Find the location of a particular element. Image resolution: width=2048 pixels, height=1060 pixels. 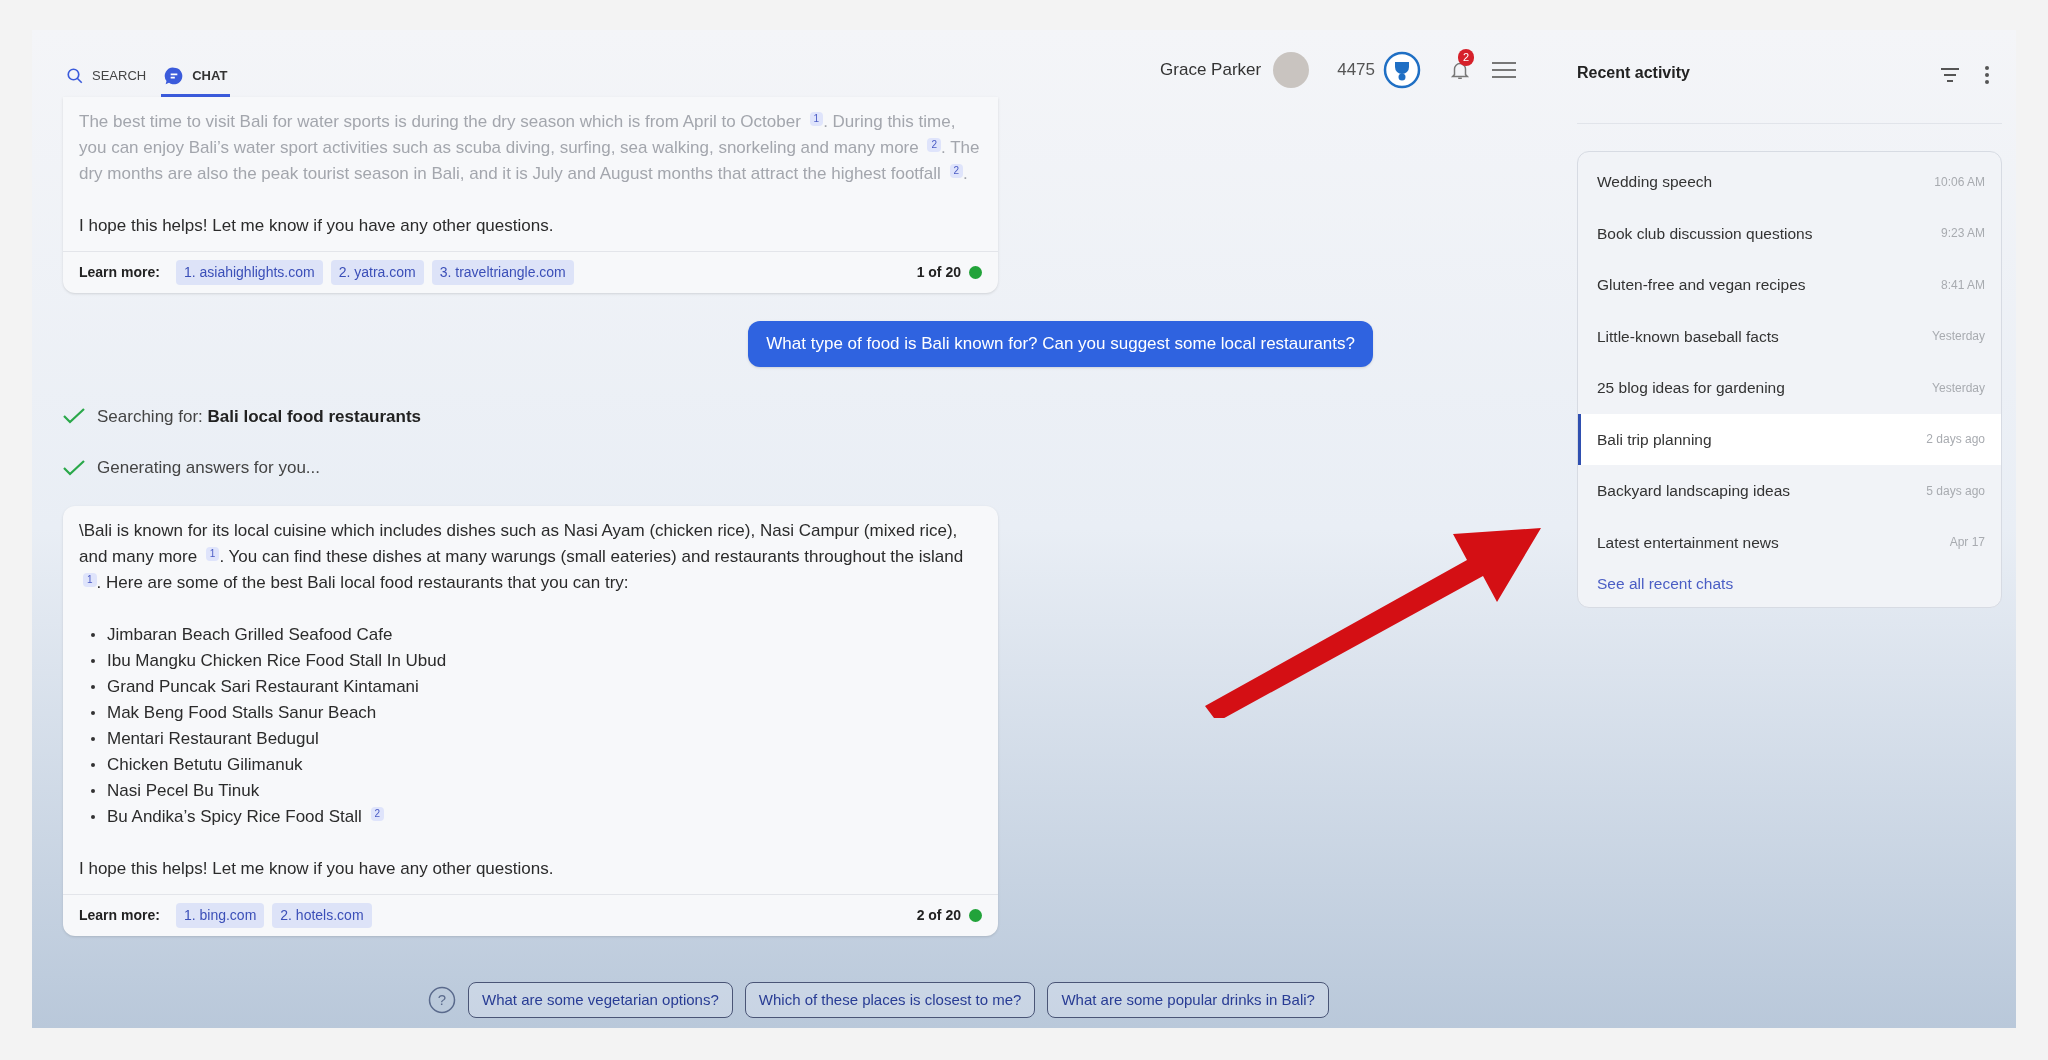

recent-chat-item: Latest entertainment news Apr 17 is located at coordinates (1789, 542).